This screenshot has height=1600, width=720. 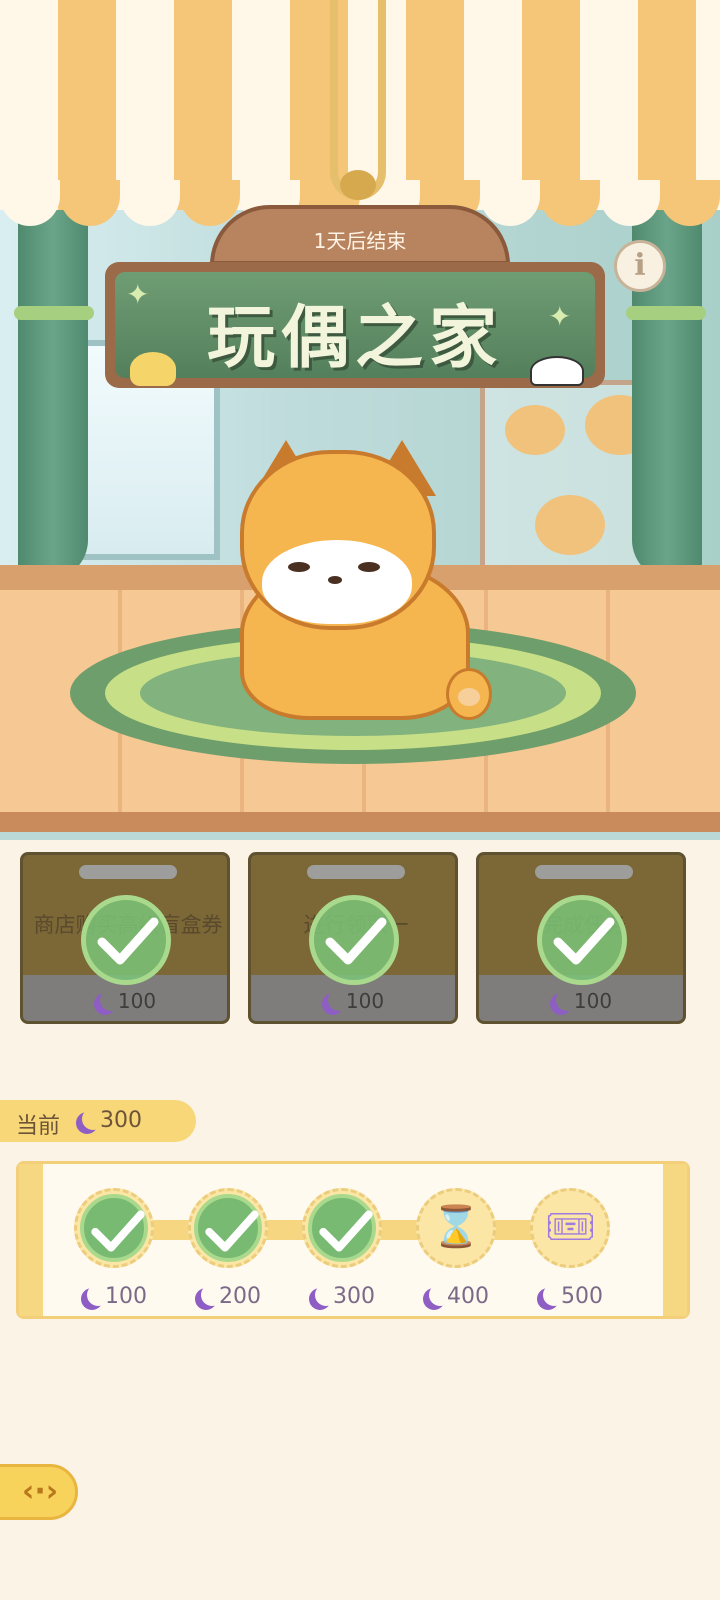 What do you see at coordinates (109, 1120) in the screenshot?
I see `current-points: 300` at bounding box center [109, 1120].